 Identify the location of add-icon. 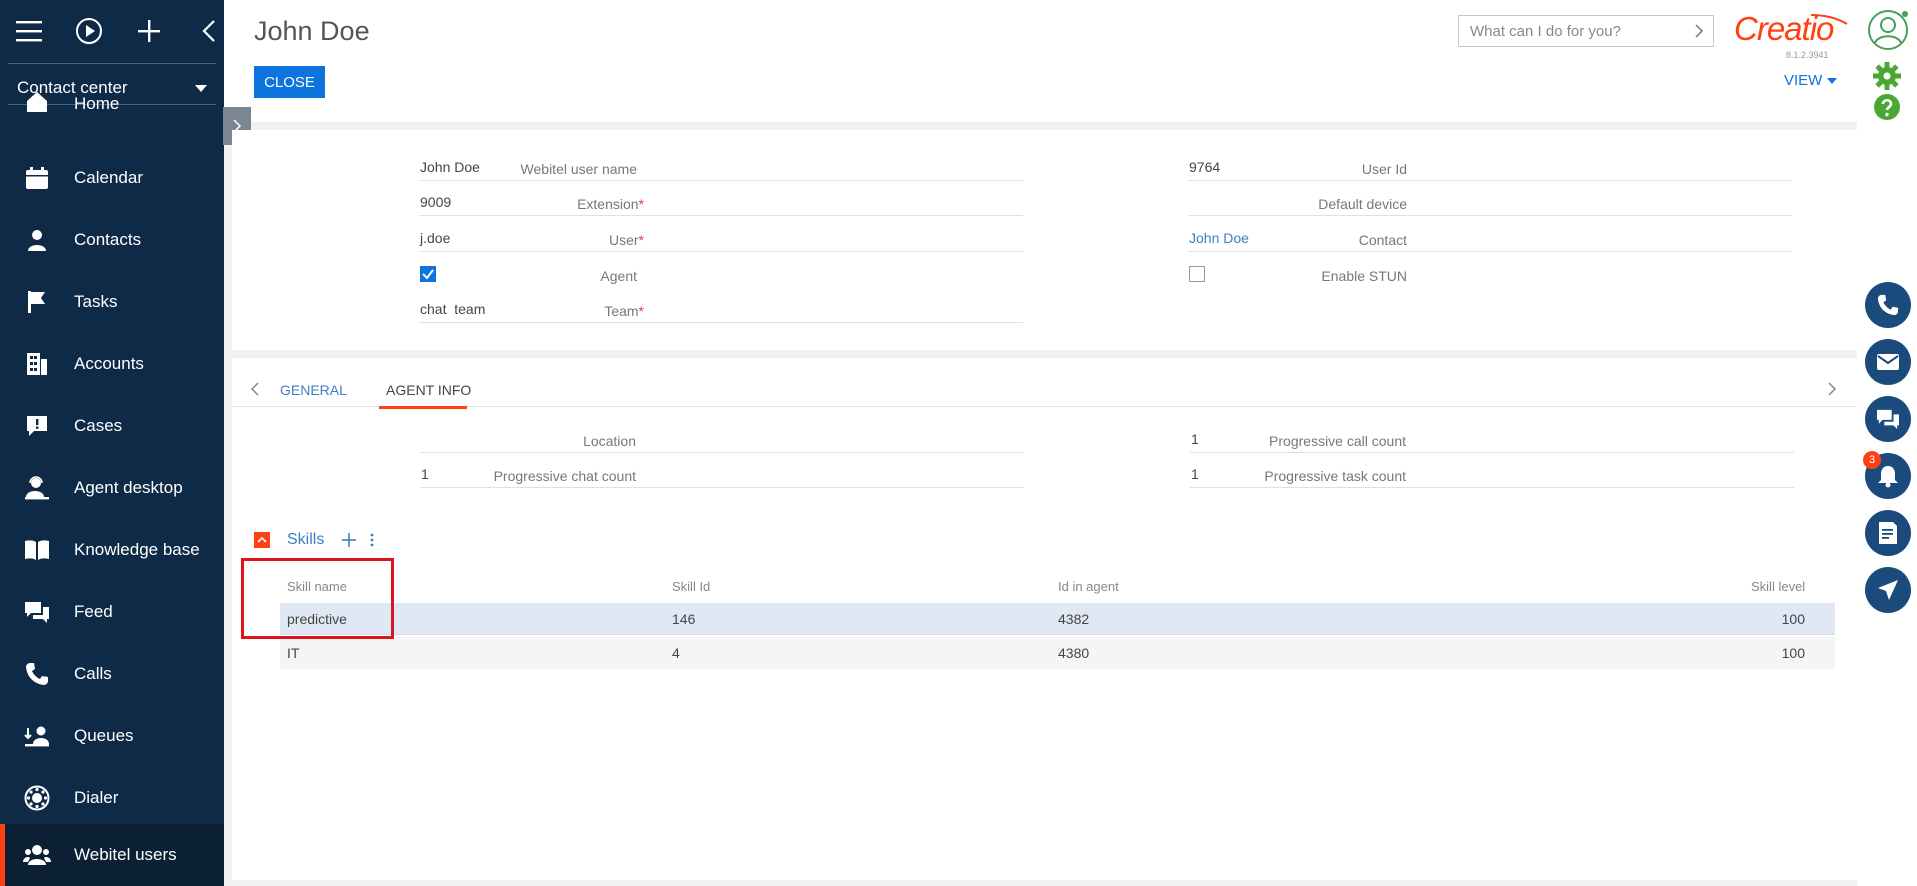
(149, 31).